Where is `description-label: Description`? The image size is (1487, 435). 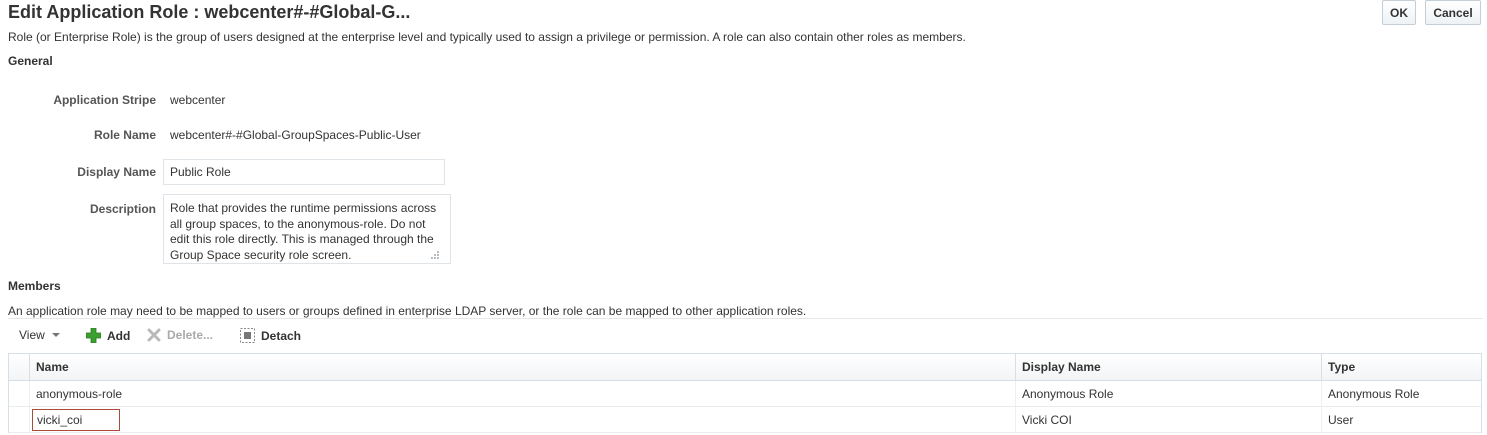
description-label: Description is located at coordinates (122, 209).